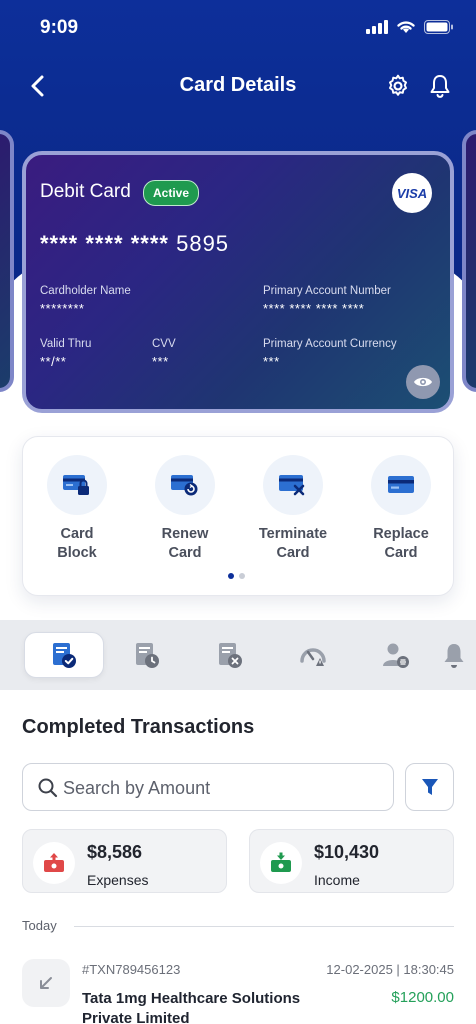  I want to click on valid-thru-label: Valid Thru, so click(66, 344).